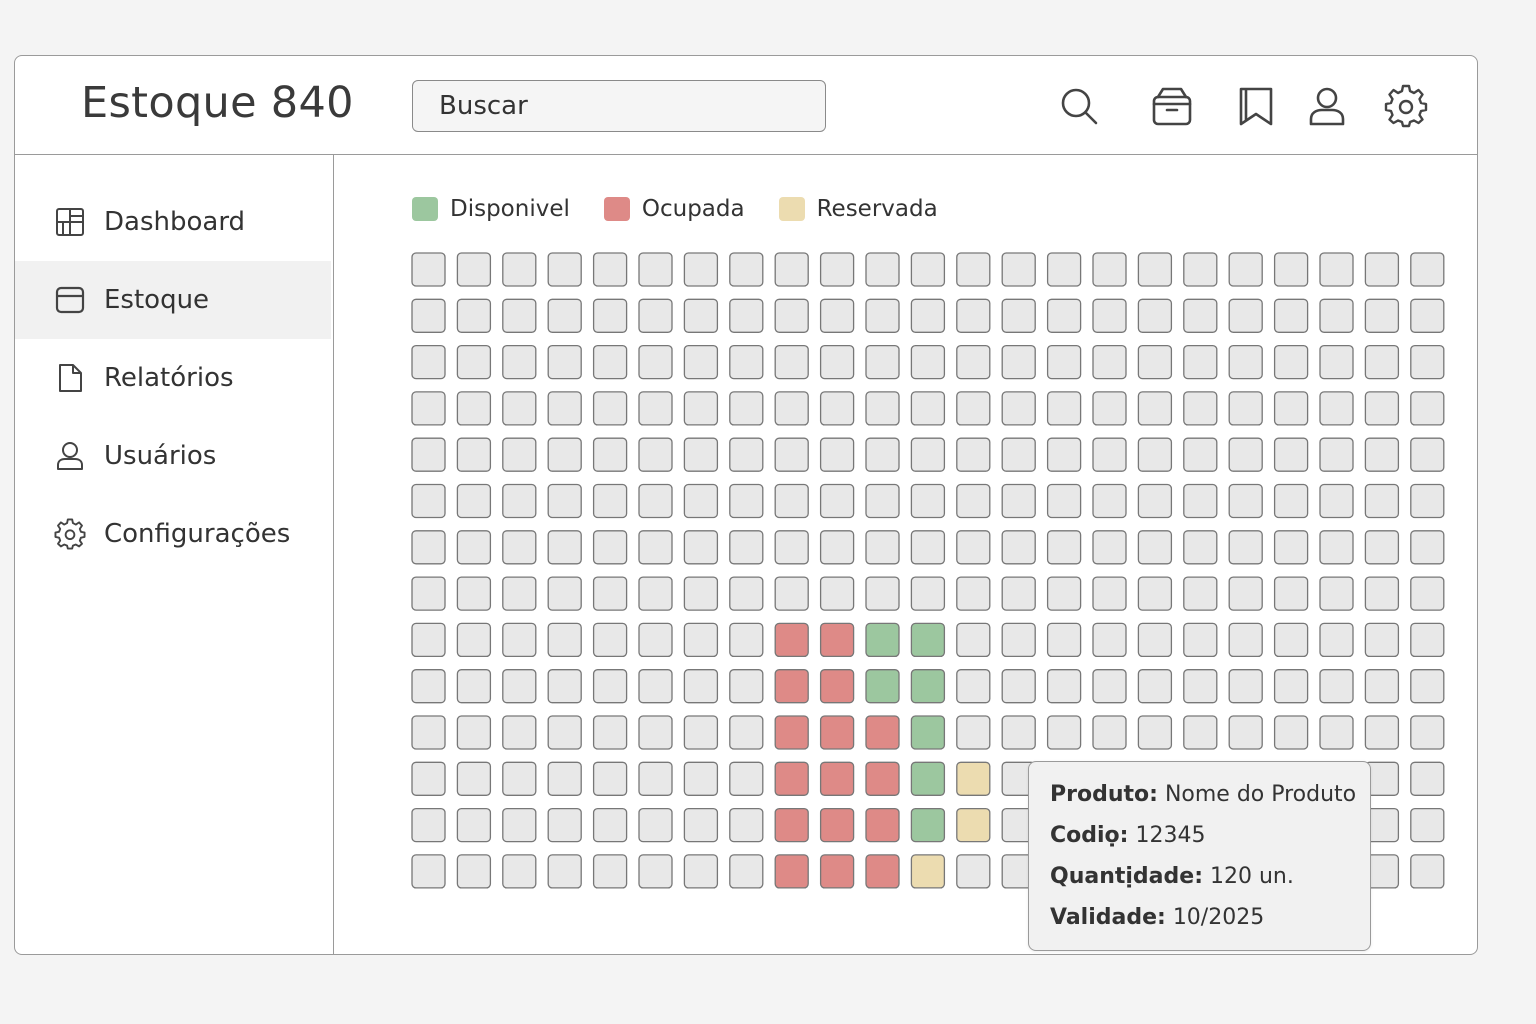 This screenshot has height=1024, width=1536. I want to click on sidebar-item-estoque: Estoque, so click(173, 300).